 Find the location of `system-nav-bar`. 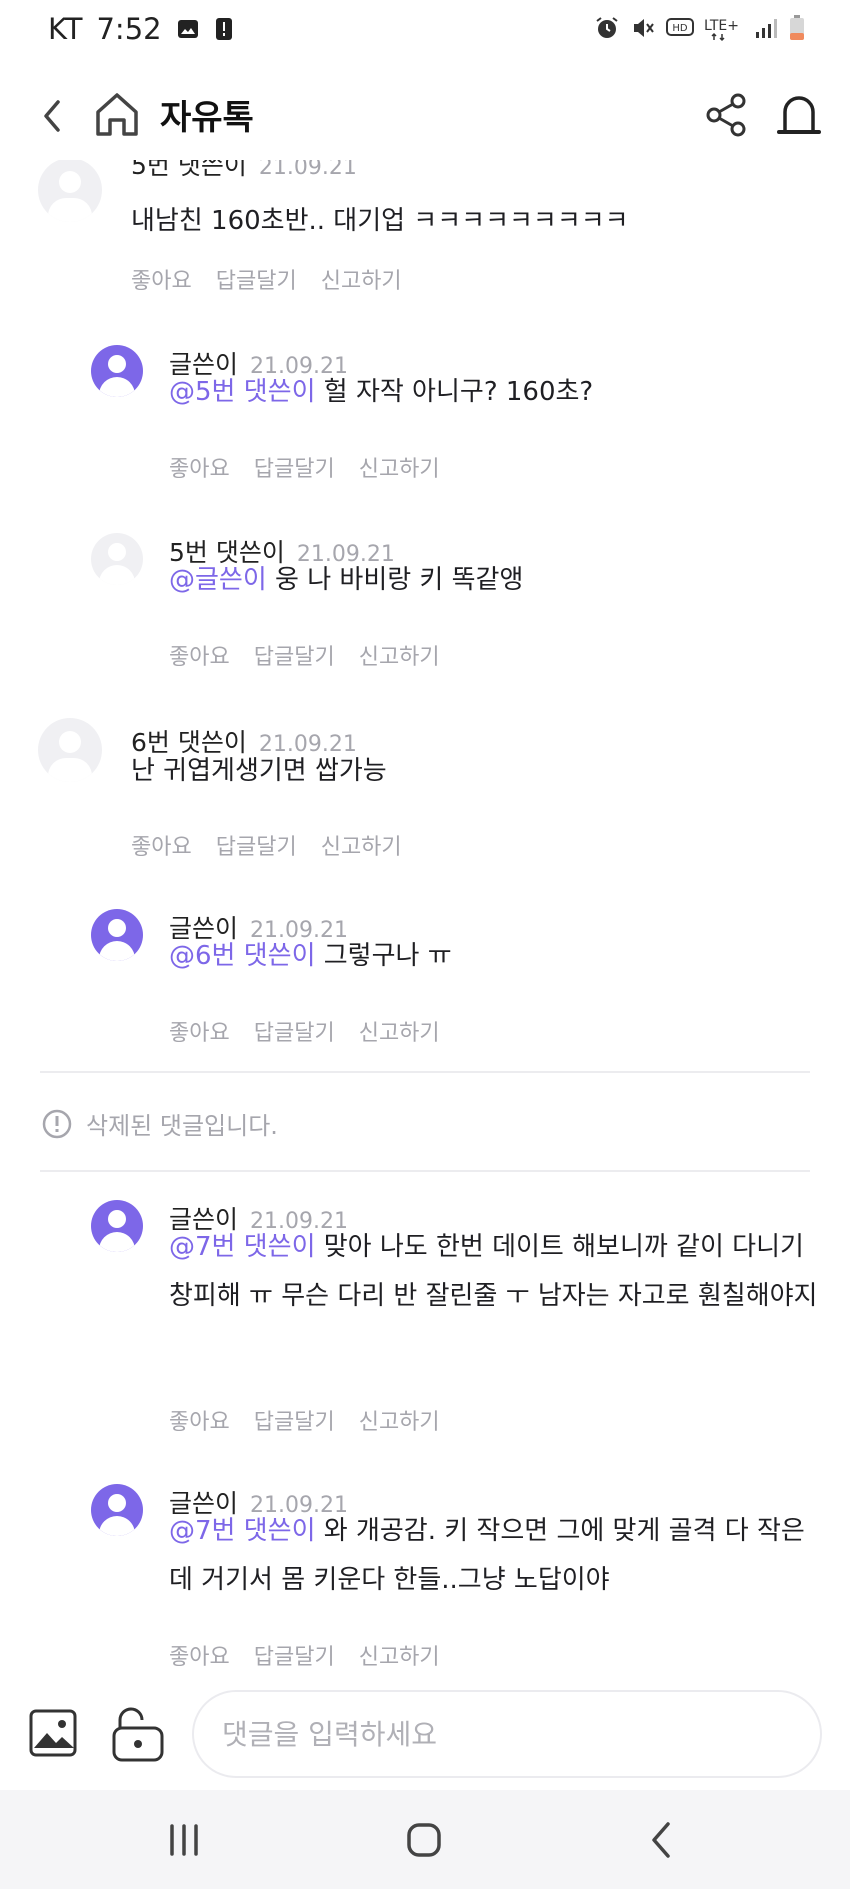

system-nav-bar is located at coordinates (425, 1839).